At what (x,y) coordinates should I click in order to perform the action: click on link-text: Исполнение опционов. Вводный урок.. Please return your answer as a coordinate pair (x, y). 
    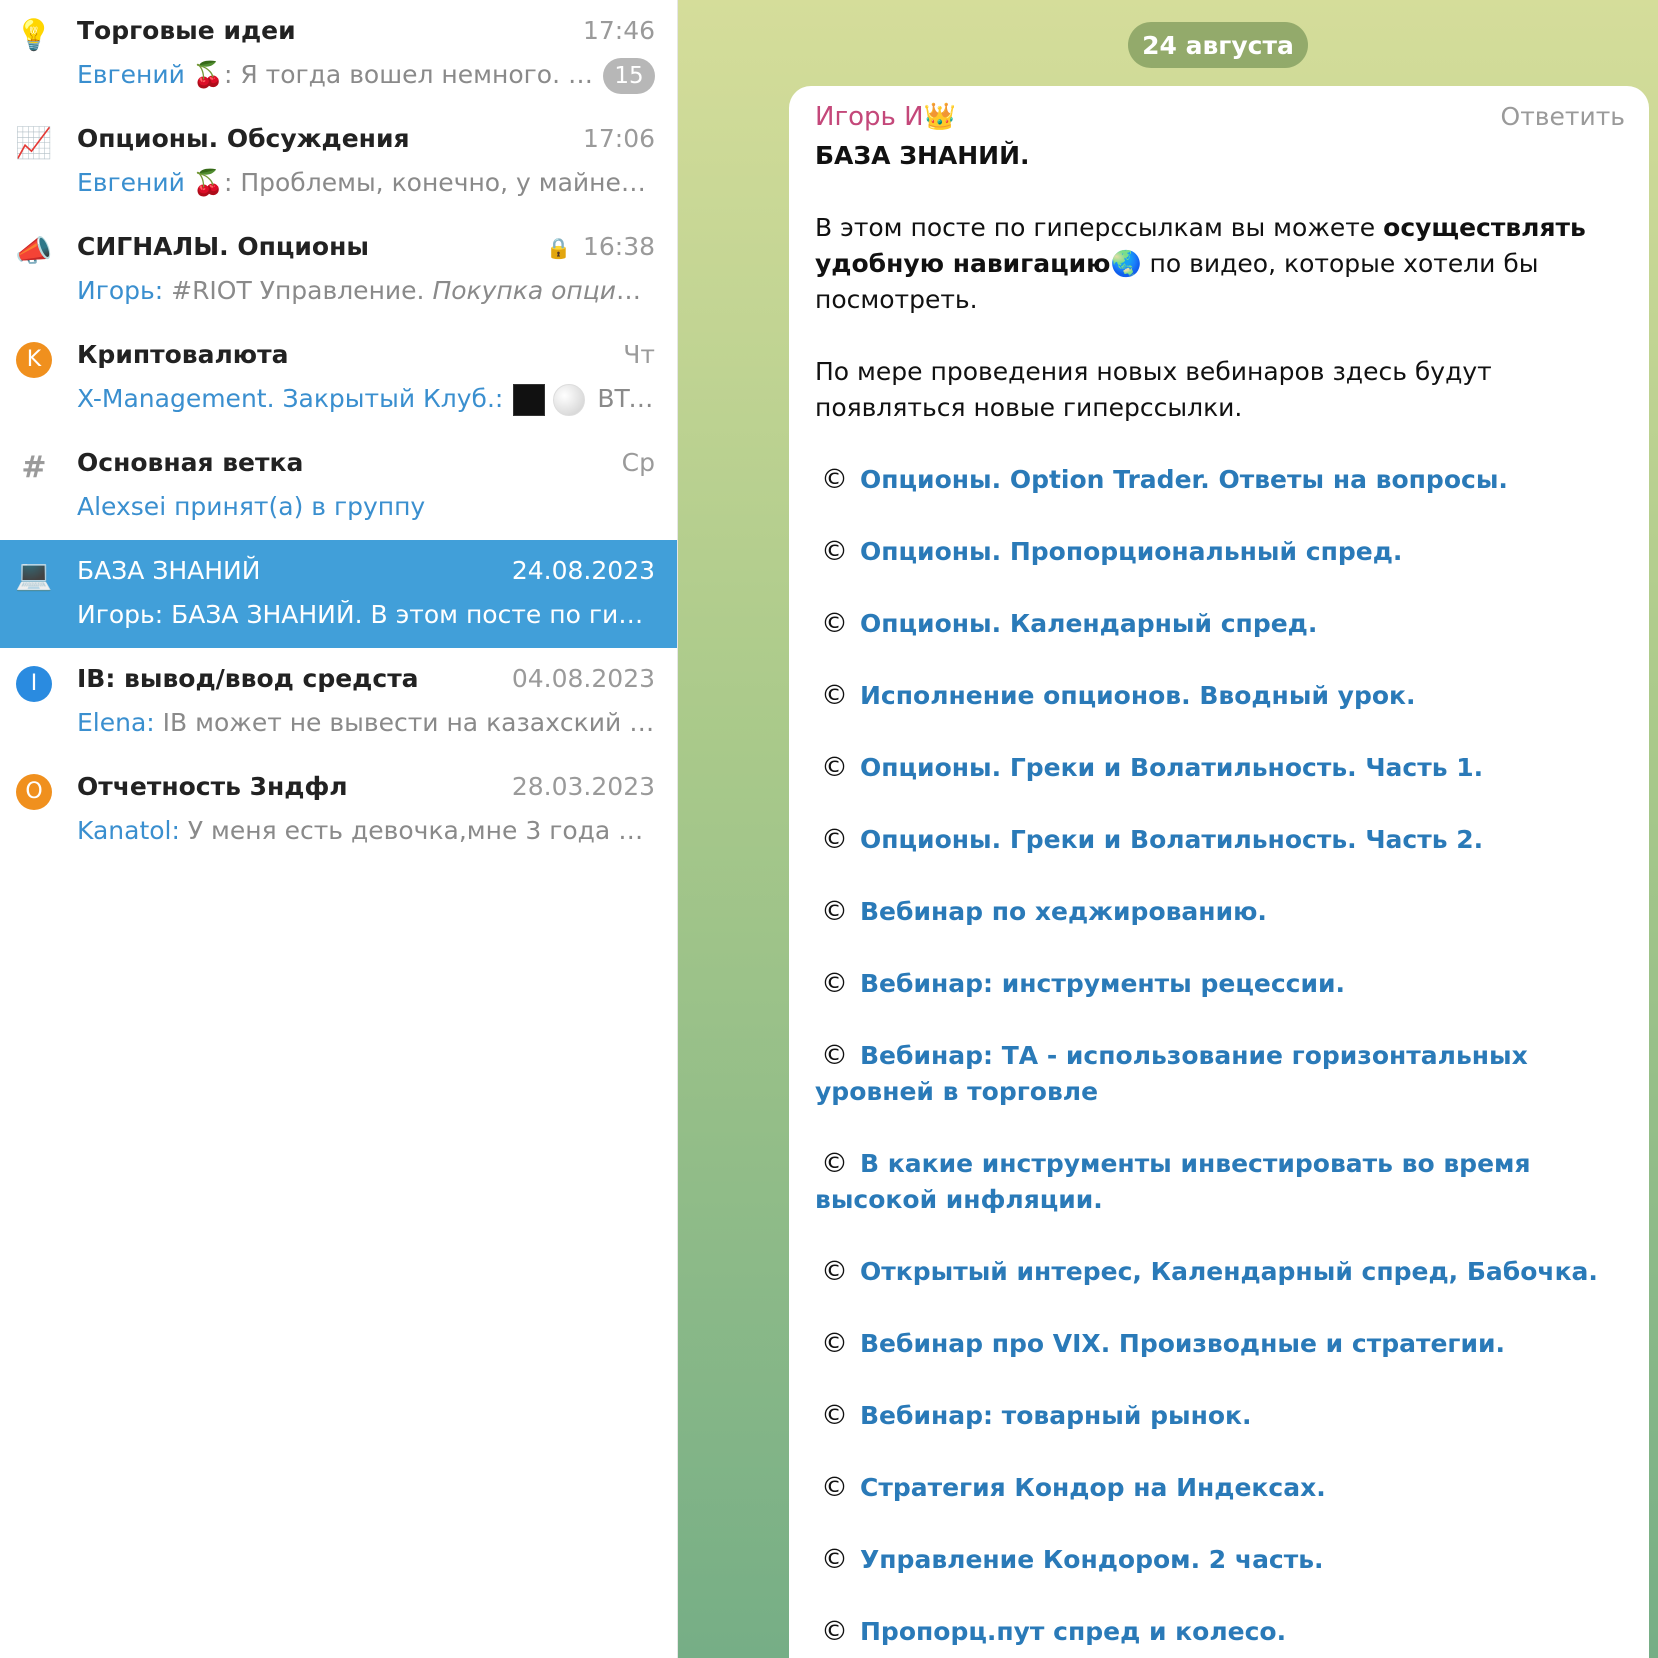
    Looking at the image, I should click on (1138, 695).